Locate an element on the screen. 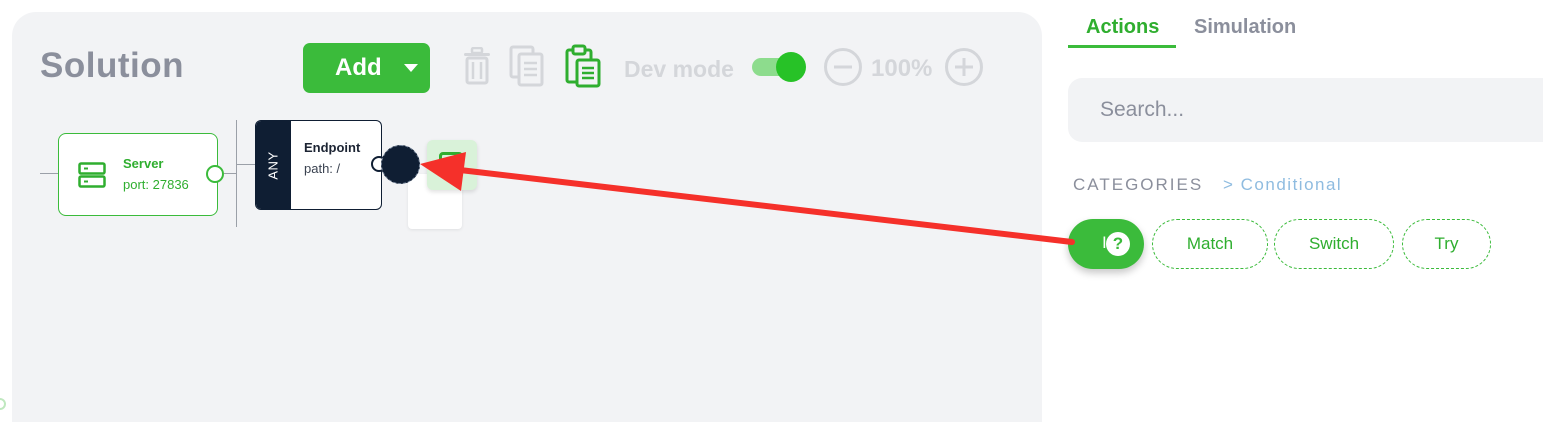 This screenshot has height=422, width=1543. endpoint-node-name: Endpoint is located at coordinates (332, 147).